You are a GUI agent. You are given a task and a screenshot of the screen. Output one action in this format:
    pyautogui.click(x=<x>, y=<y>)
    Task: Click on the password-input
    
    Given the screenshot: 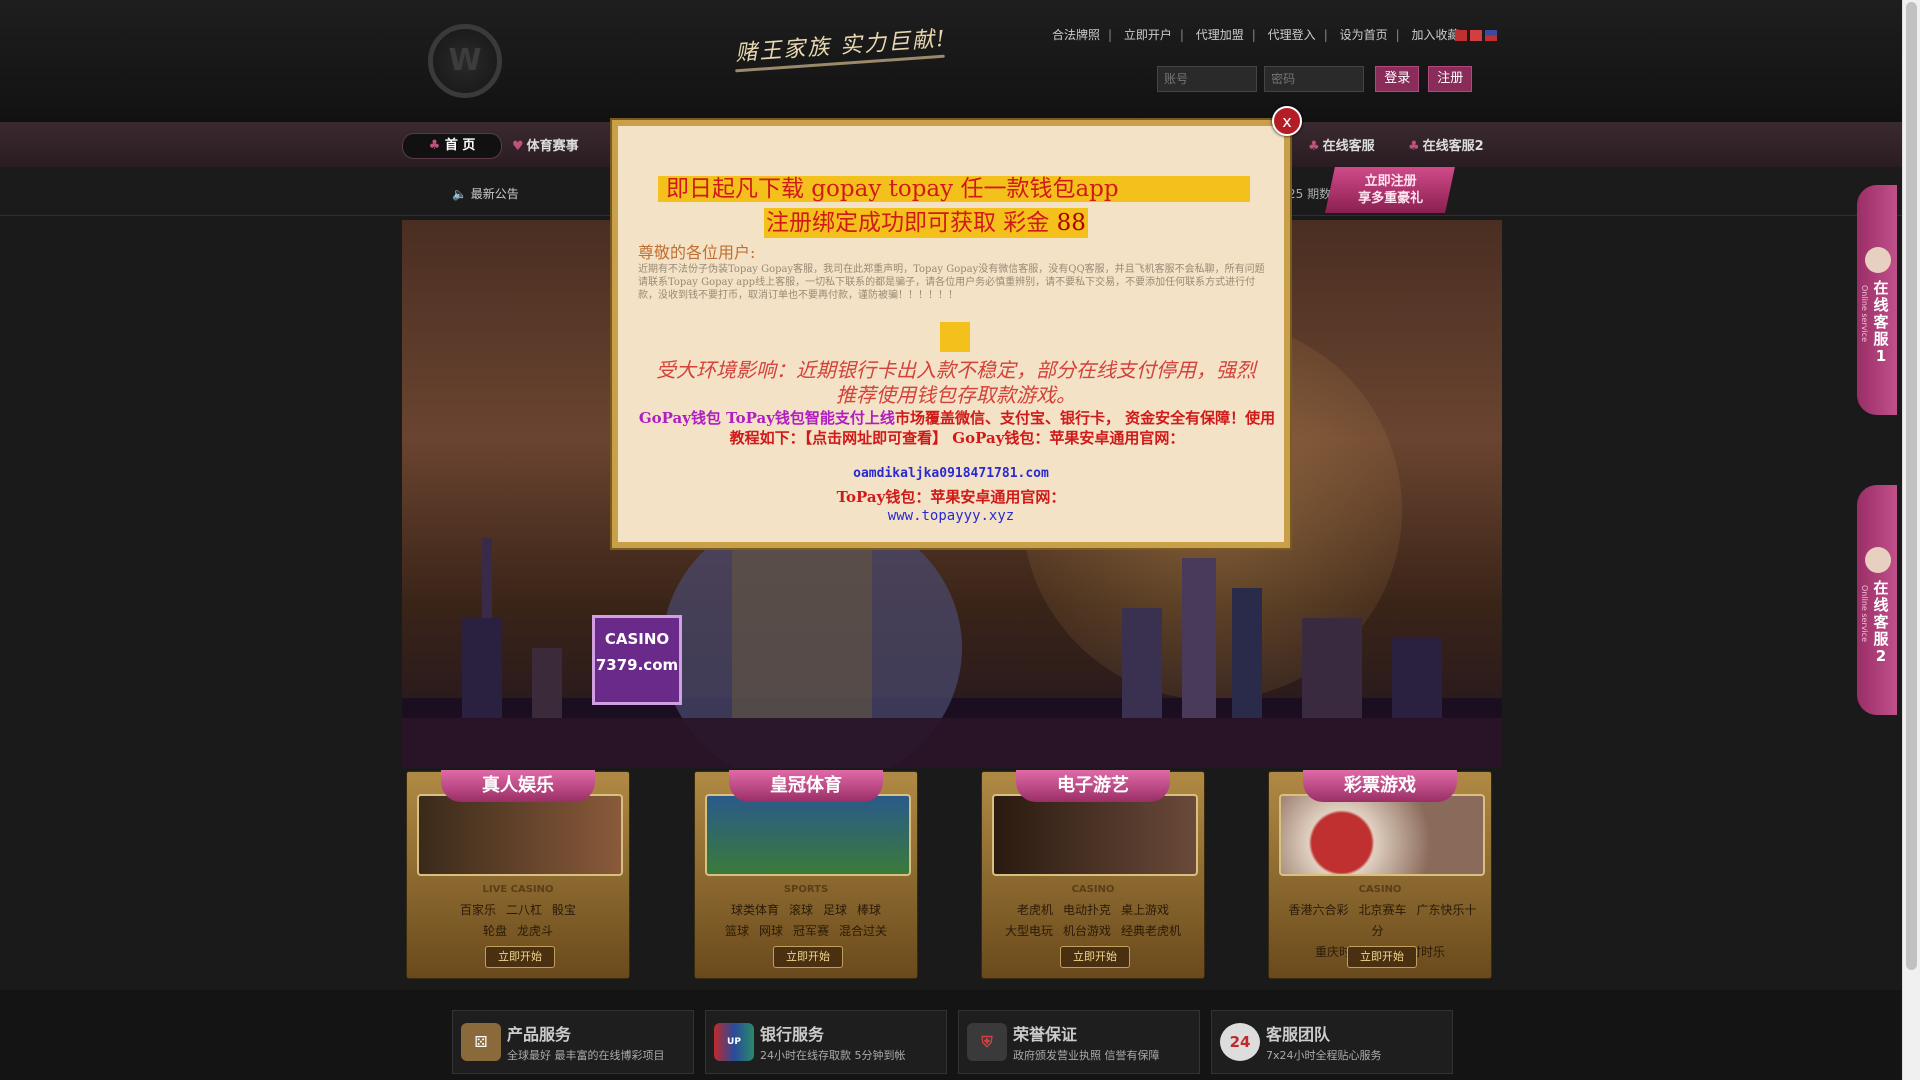 What is the action you would take?
    pyautogui.click(x=1314, y=79)
    